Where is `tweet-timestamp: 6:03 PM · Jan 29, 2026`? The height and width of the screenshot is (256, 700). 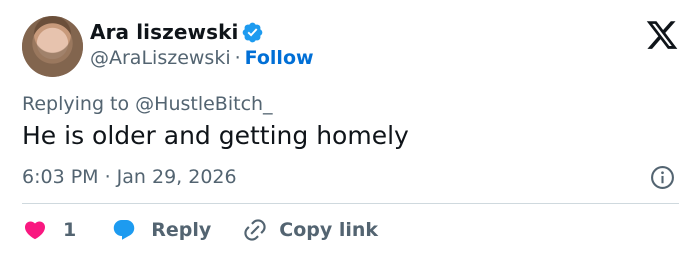 tweet-timestamp: 6:03 PM · Jan 29, 2026 is located at coordinates (129, 177).